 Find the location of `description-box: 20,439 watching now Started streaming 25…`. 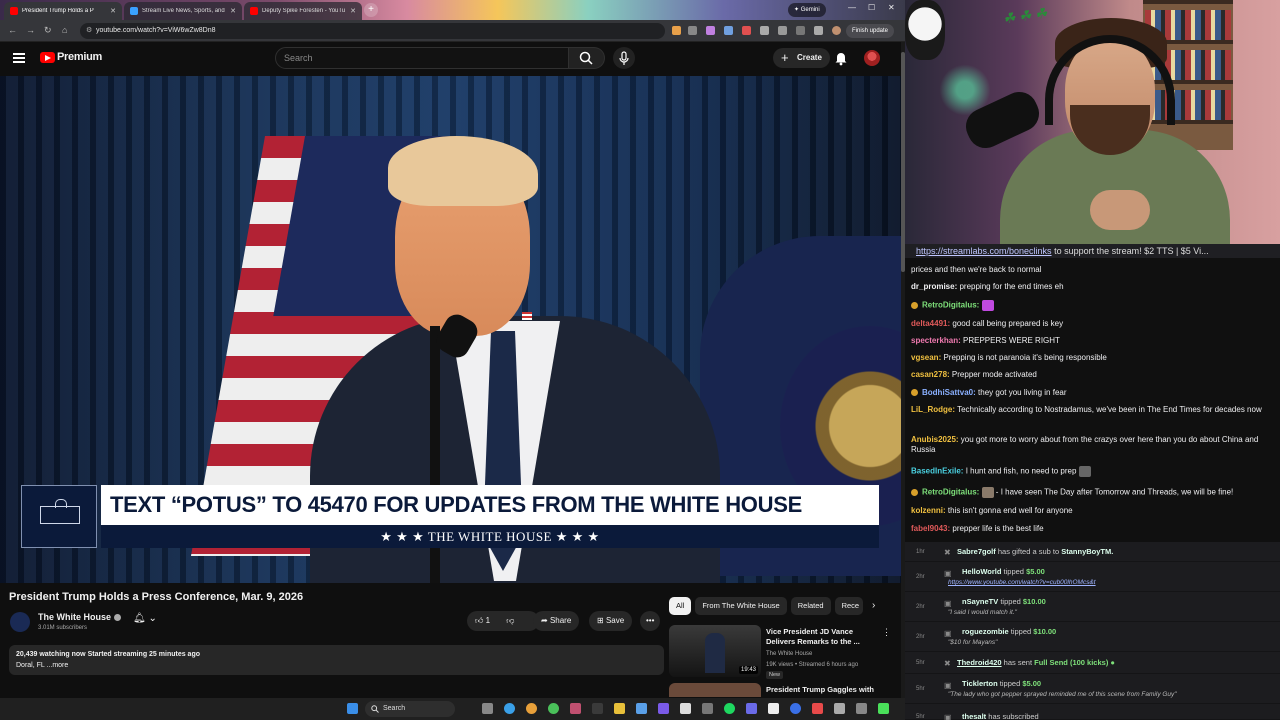

description-box: 20,439 watching now Started streaming 25… is located at coordinates (336, 660).